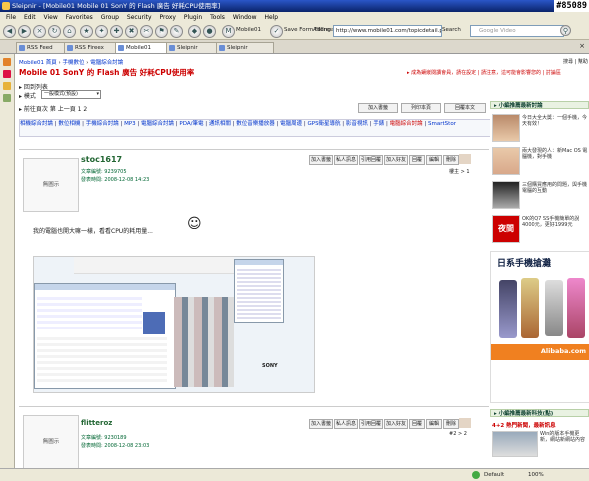 The image size is (589, 481). What do you see at coordinates (53, 108) in the screenshot?
I see `paging: ▸ 前往頁次 第 上一頁 1 2` at bounding box center [53, 108].